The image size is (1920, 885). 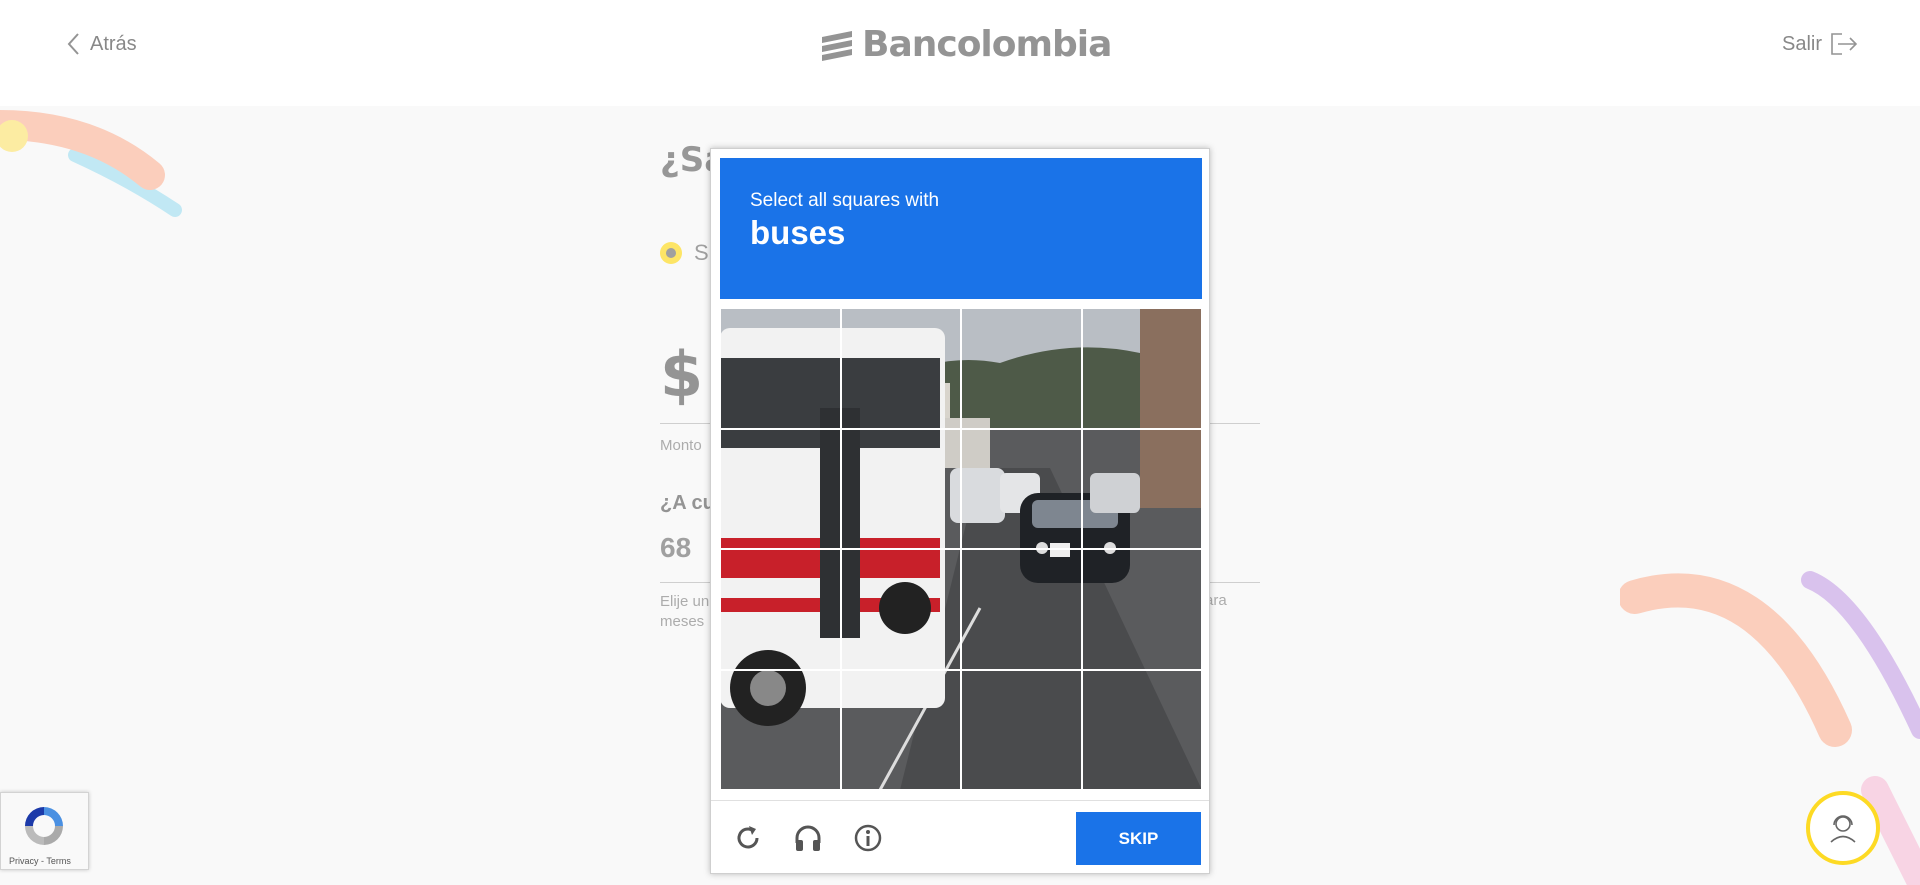 I want to click on headphones-icon, so click(x=808, y=838).